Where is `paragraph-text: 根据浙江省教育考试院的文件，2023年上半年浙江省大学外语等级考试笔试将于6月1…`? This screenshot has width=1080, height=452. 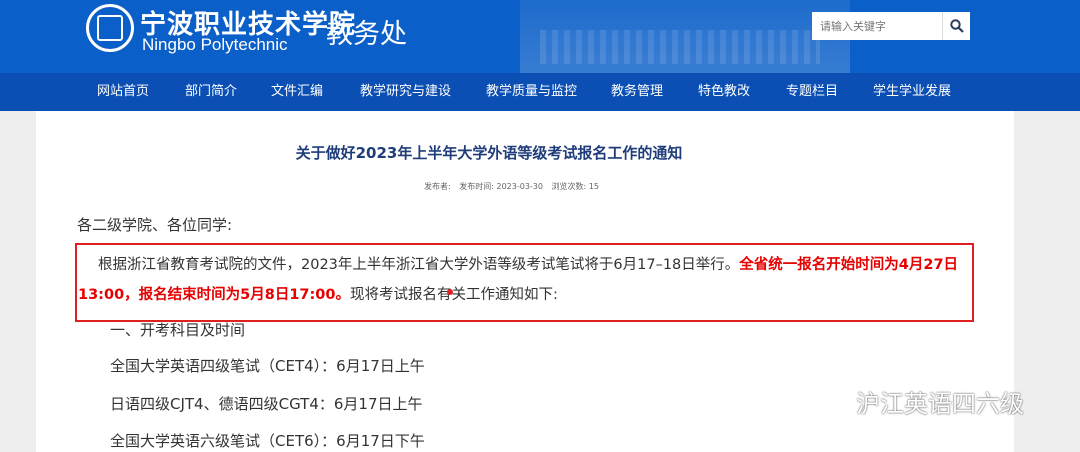
paragraph-text: 根据浙江省教育考试院的文件，2023年上半年浙江省大学外语等级考试笔试将于6月1… is located at coordinates (419, 265).